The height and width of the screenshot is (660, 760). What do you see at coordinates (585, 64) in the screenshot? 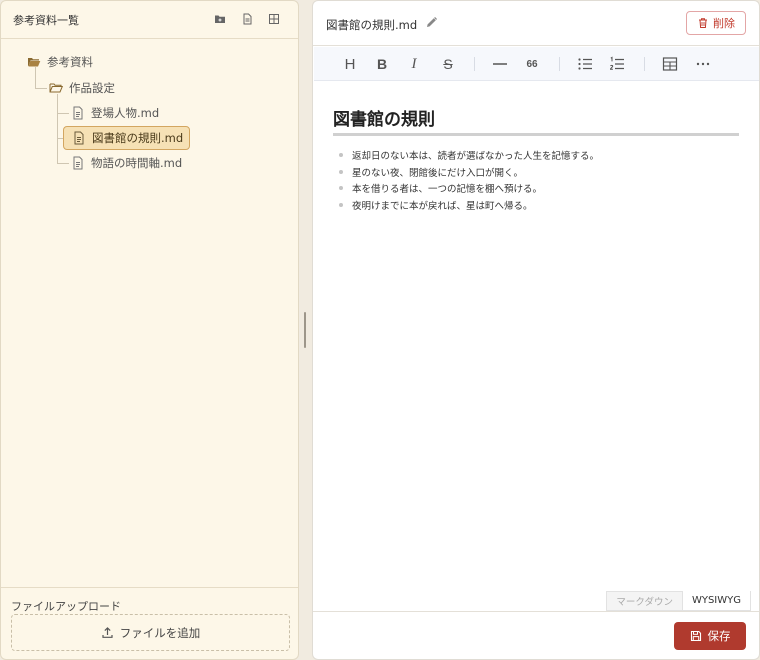
I see `bullet-list-icon` at bounding box center [585, 64].